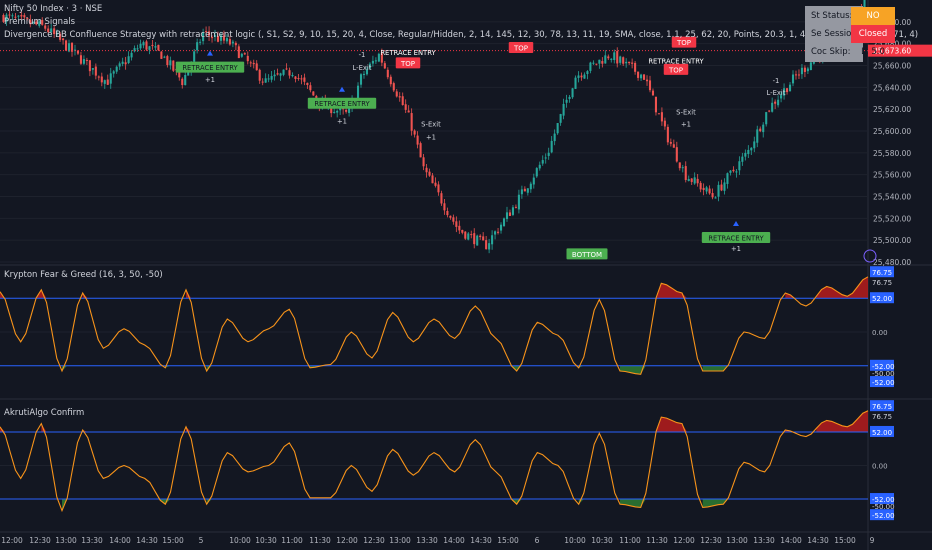 The height and width of the screenshot is (550, 932). I want to click on symbol-title: Nifty 50 Index · 3 · NSE, so click(53, 9).